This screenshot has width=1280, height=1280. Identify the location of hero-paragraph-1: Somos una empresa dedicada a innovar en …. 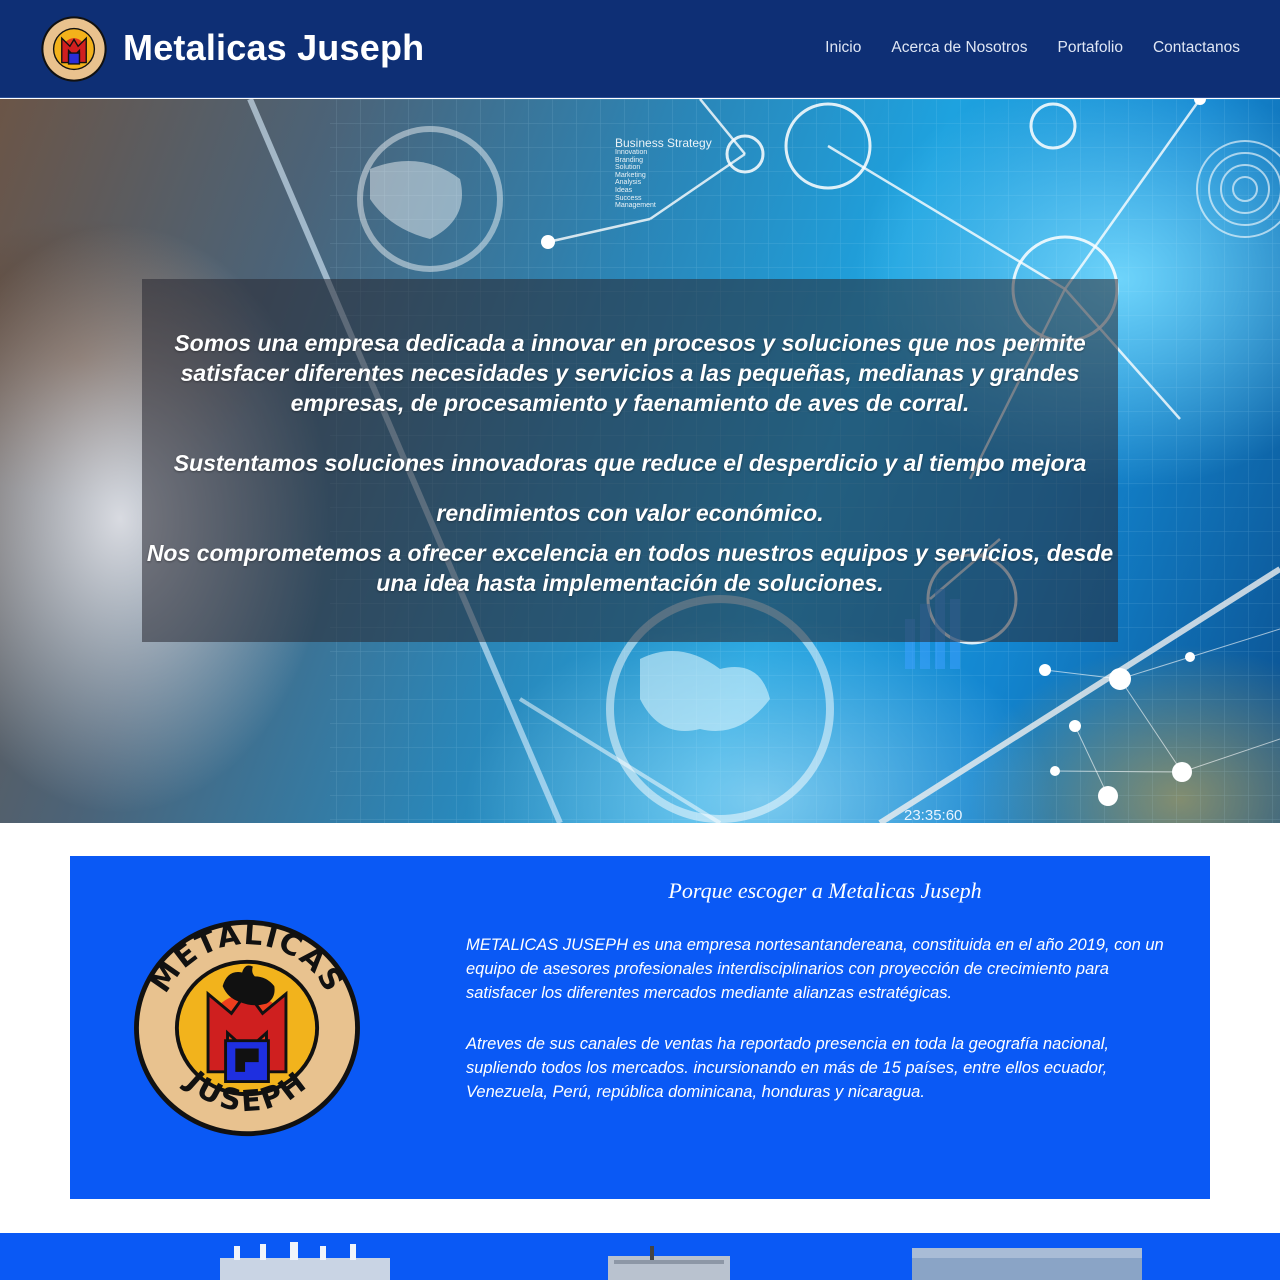
(630, 373).